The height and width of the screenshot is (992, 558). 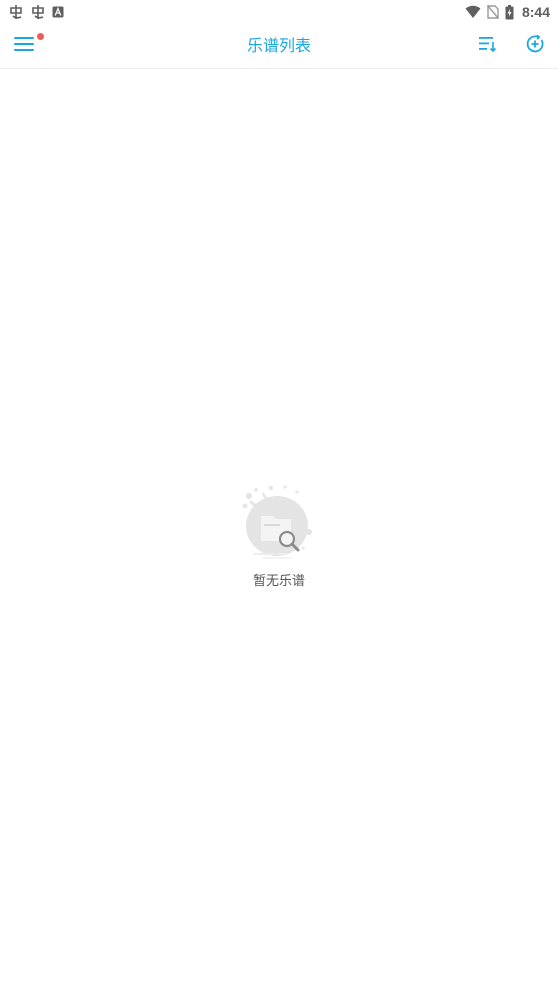 I want to click on empty-message: 暂无乐谱, so click(x=278, y=581).